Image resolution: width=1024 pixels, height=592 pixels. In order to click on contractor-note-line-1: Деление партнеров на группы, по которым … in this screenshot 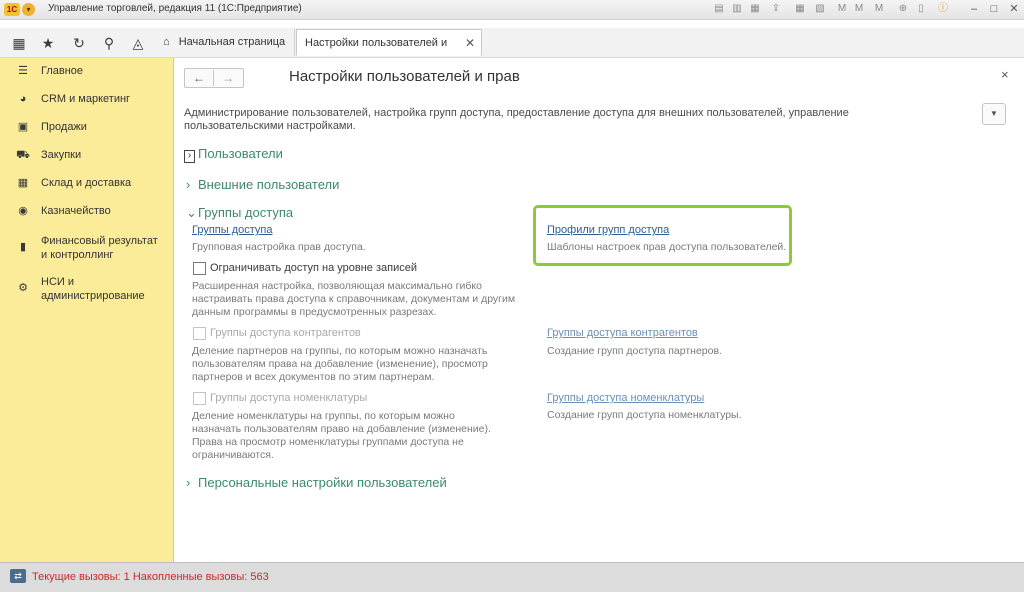, I will do `click(340, 351)`.